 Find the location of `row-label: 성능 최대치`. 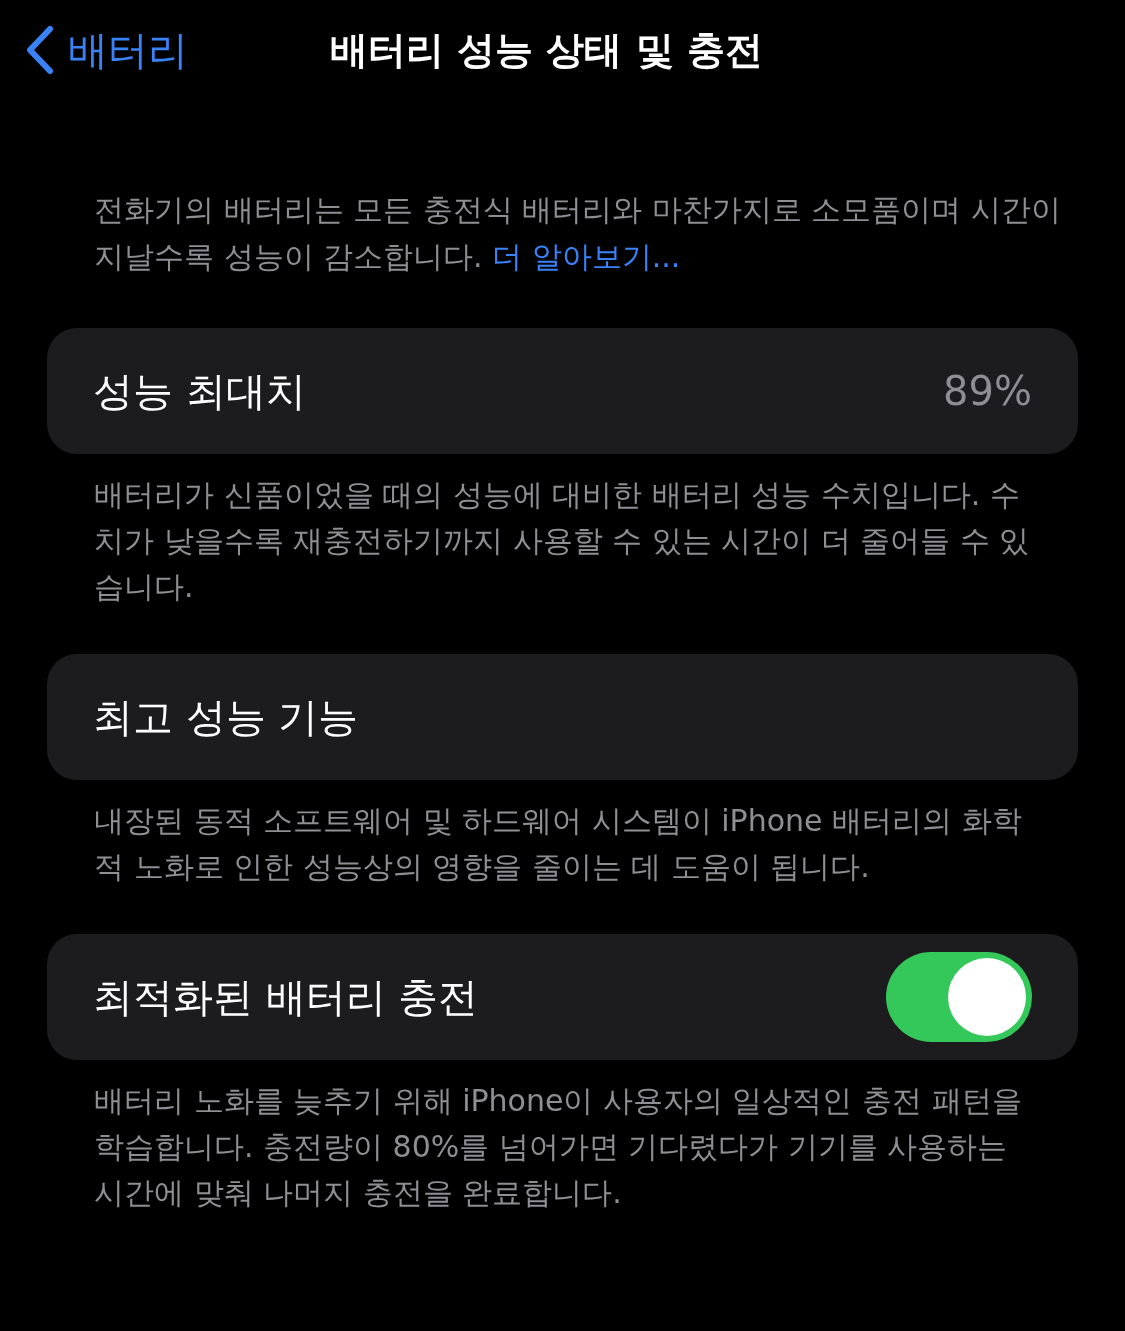

row-label: 성능 최대치 is located at coordinates (199, 391).